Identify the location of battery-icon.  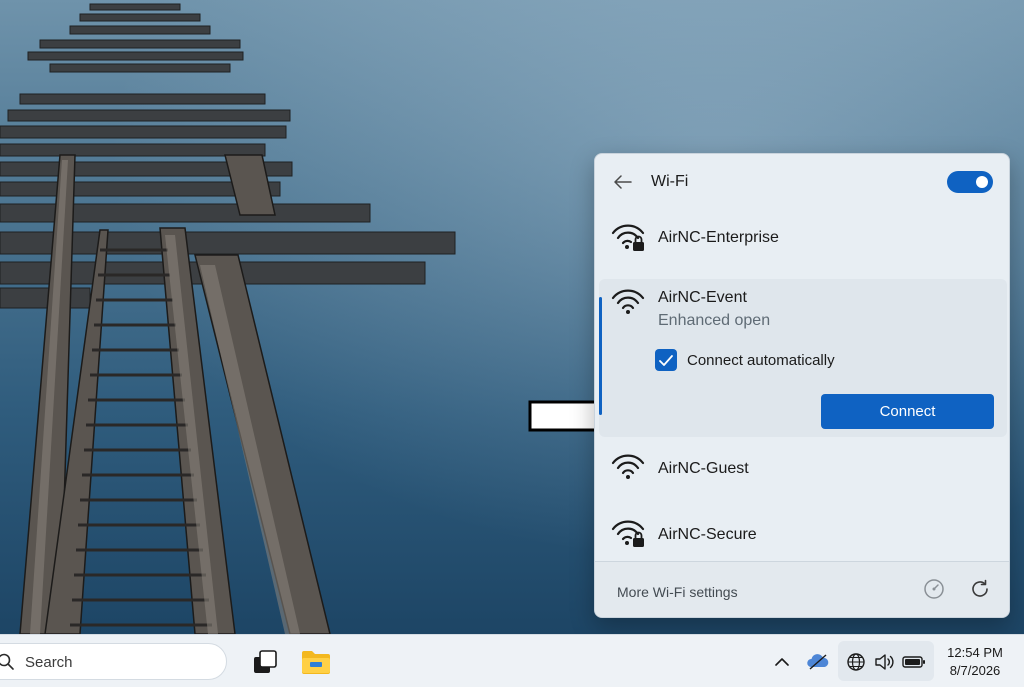
(913, 662).